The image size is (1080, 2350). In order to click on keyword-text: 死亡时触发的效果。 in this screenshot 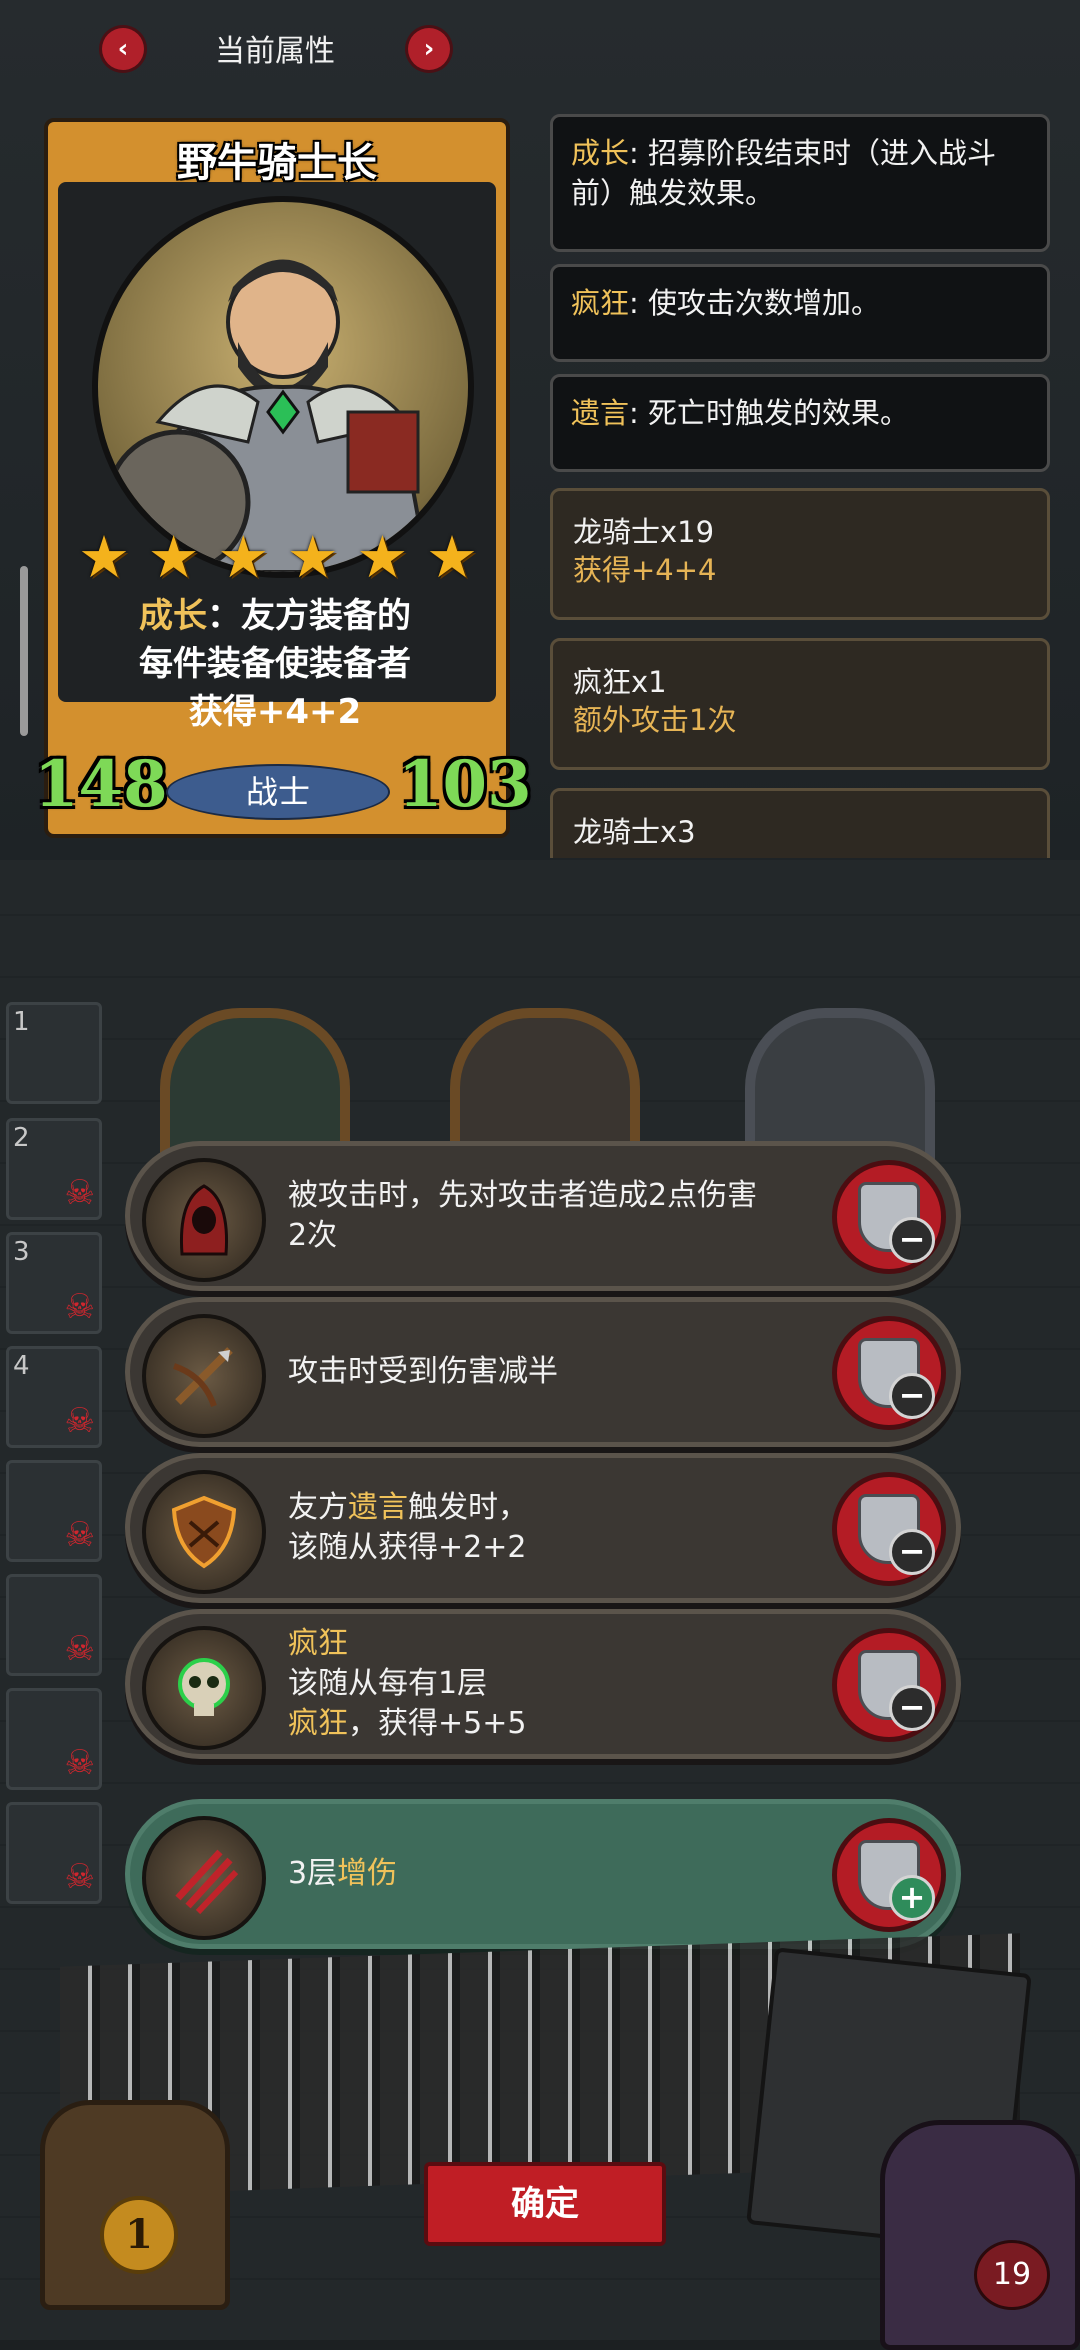, I will do `click(779, 413)`.